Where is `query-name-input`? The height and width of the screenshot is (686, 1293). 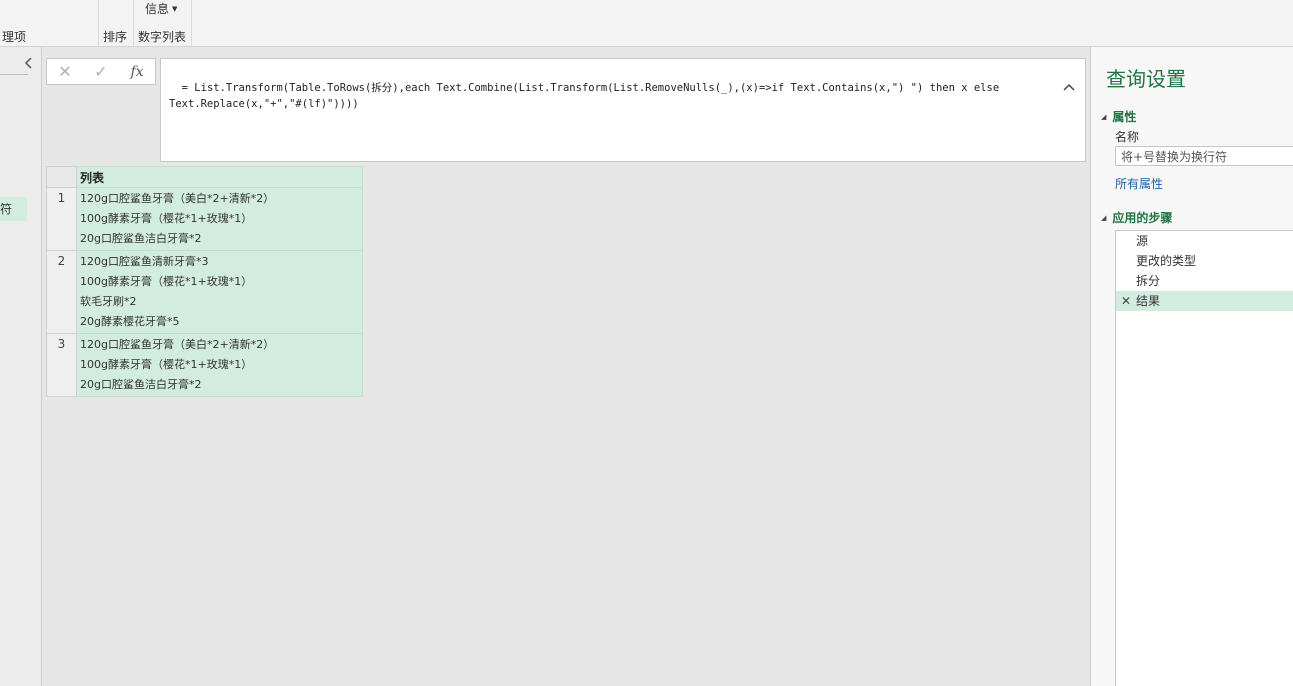 query-name-input is located at coordinates (1204, 156).